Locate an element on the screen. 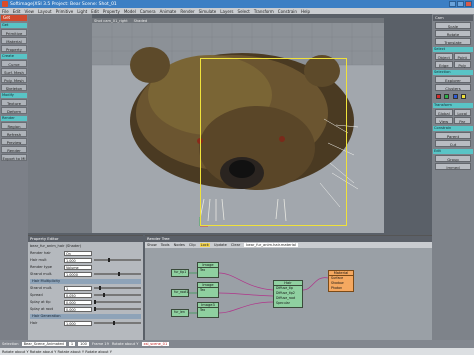  surf-mesh-button: Surf. Mesh is located at coordinates (14, 71).